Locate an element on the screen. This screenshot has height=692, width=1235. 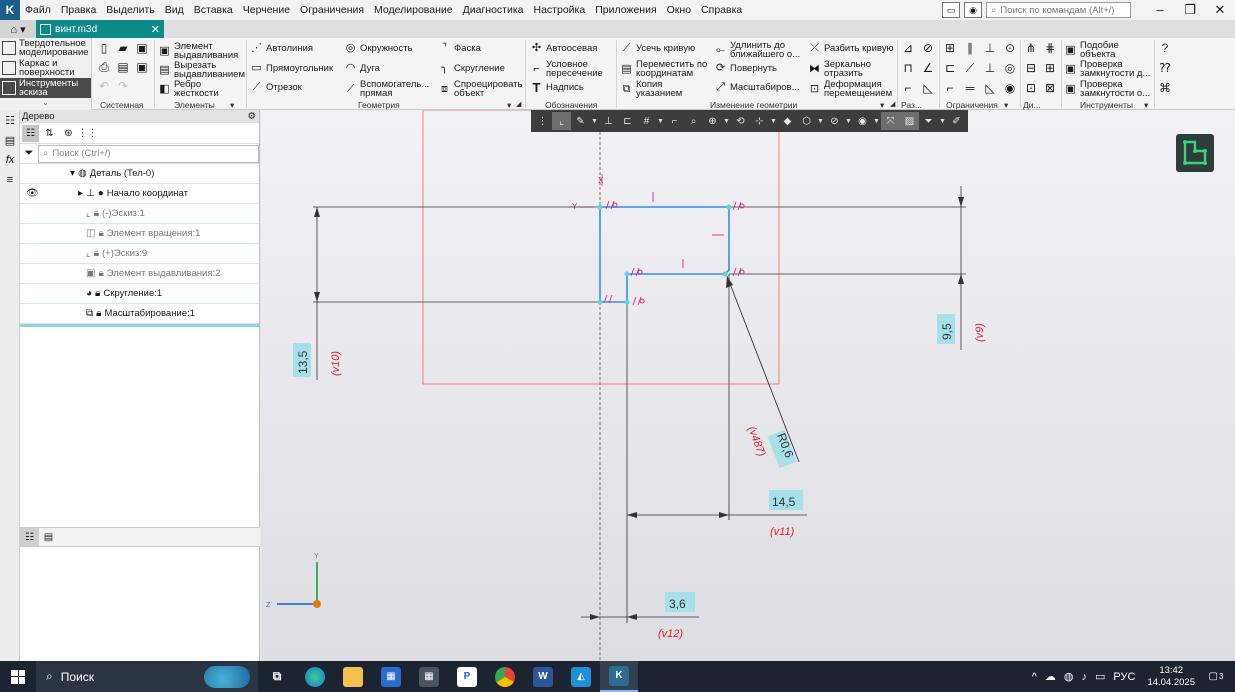
kompas-button: K is located at coordinates (619, 676).